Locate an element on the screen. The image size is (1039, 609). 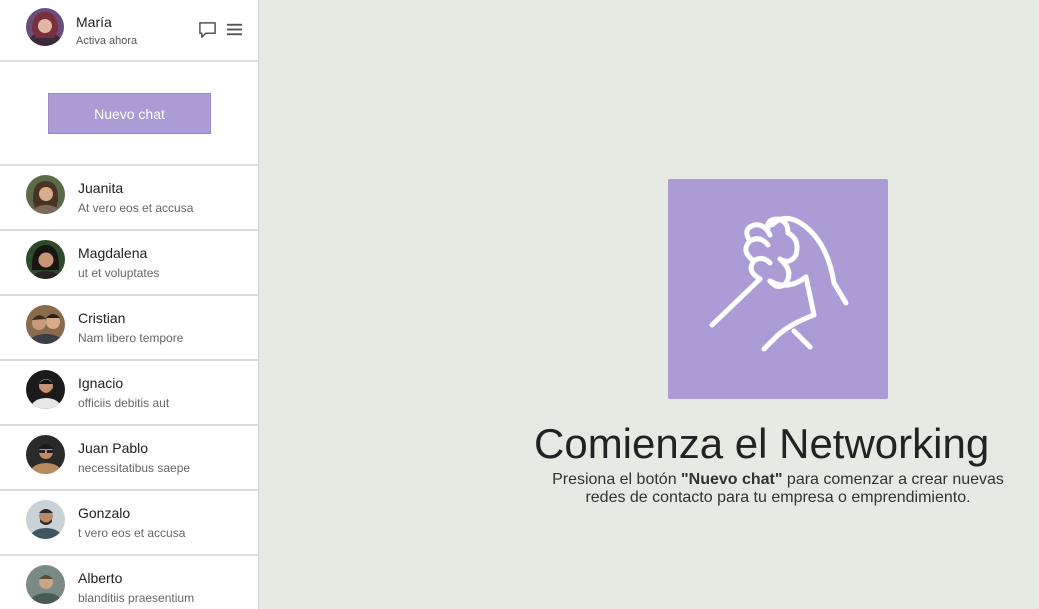
chat-item-cristian: Cristian Nam libero tempore is located at coordinates (129, 328).